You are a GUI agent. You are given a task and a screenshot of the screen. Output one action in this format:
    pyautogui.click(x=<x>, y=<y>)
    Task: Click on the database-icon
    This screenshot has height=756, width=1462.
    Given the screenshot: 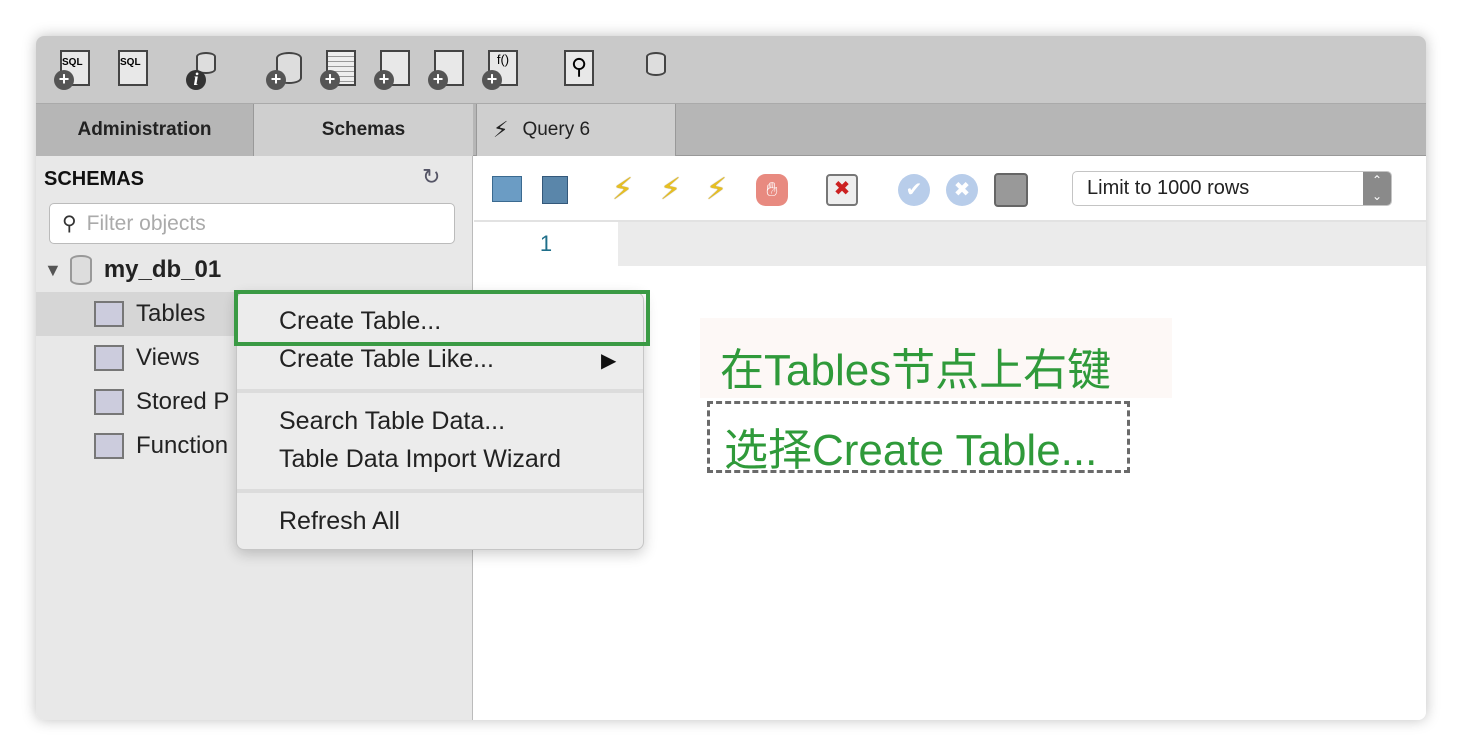 What is the action you would take?
    pyautogui.click(x=80, y=270)
    